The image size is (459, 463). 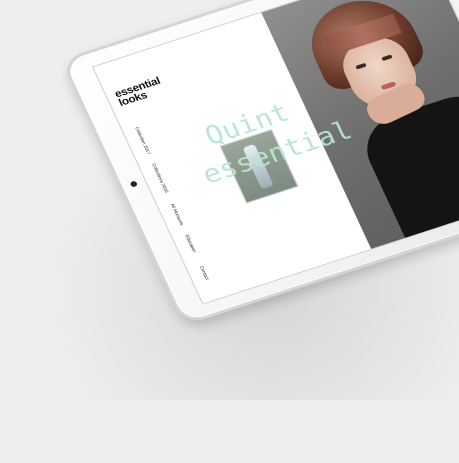 I want to click on menu-item-collection-2017: Collection 2017, so click(x=143, y=140).